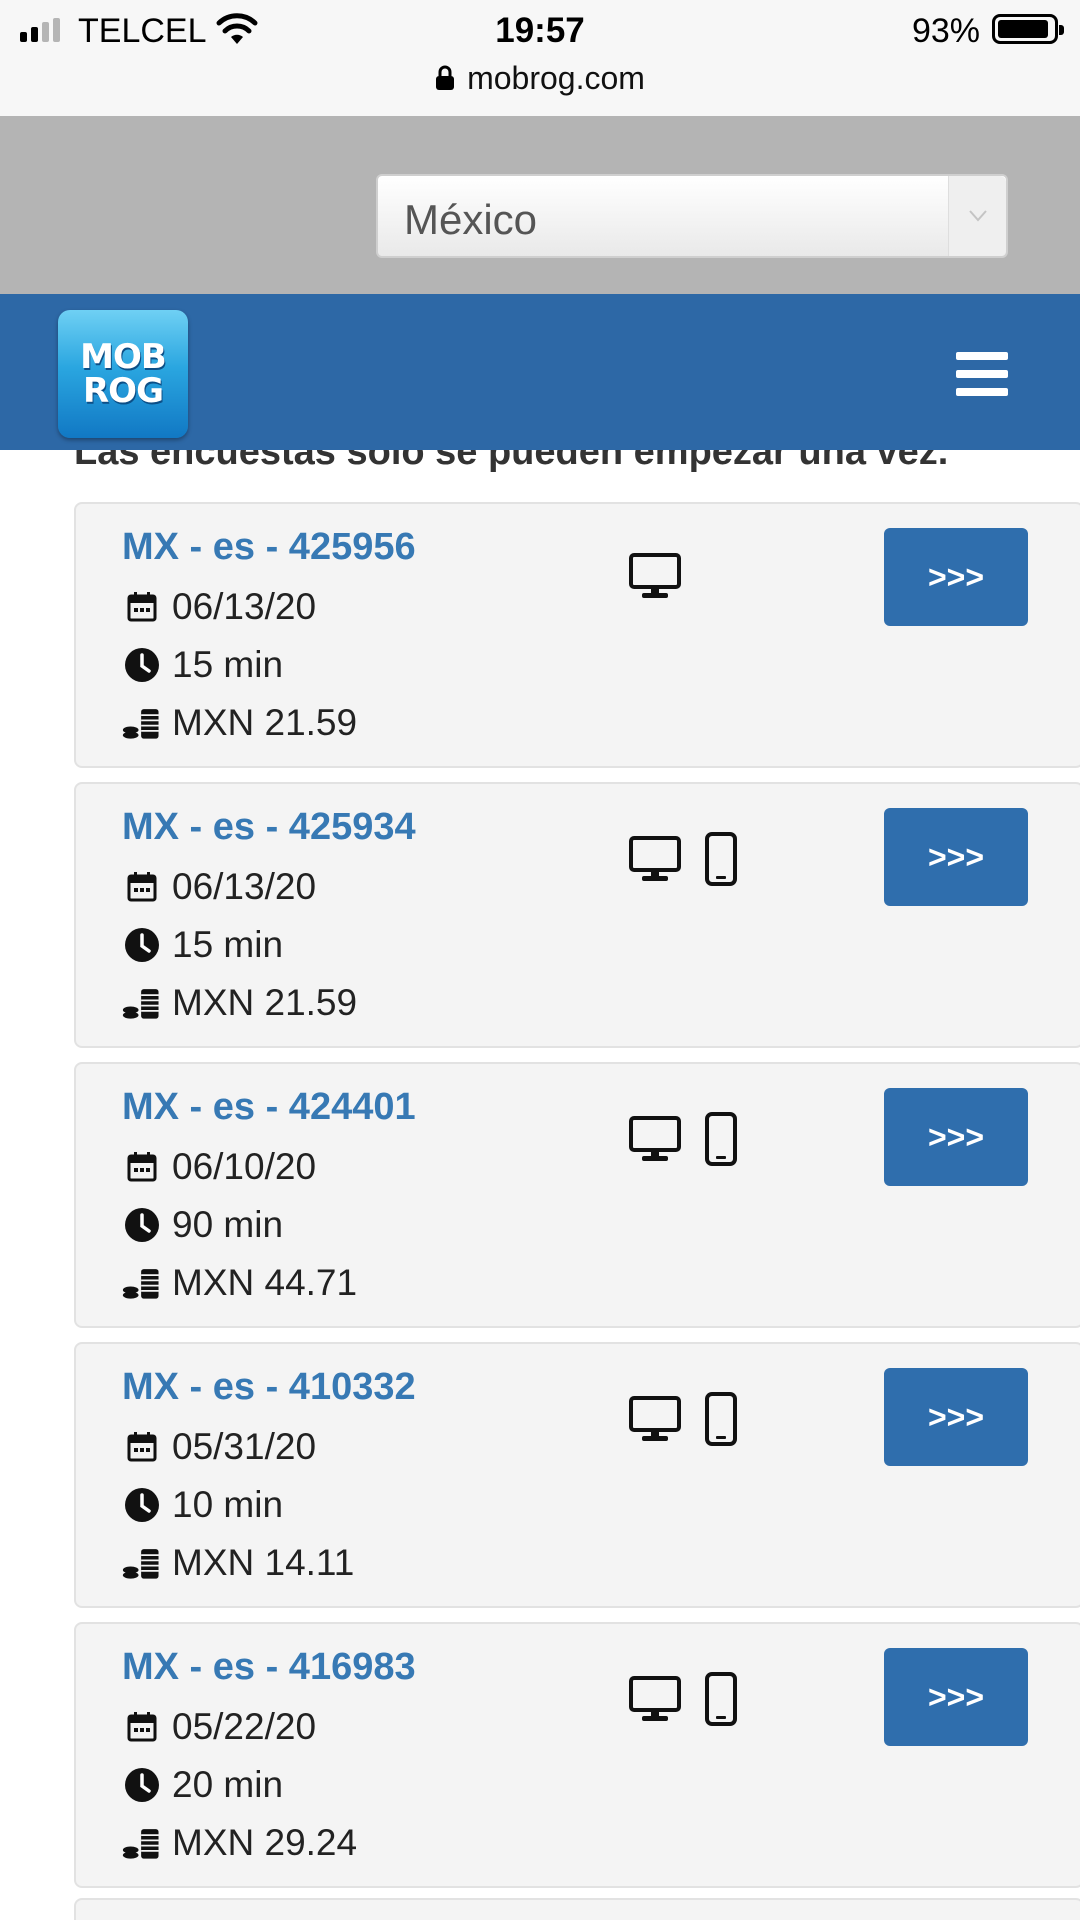 The height and width of the screenshot is (1920, 1080). What do you see at coordinates (244, 1446) in the screenshot?
I see `survey-date: 05/31/20` at bounding box center [244, 1446].